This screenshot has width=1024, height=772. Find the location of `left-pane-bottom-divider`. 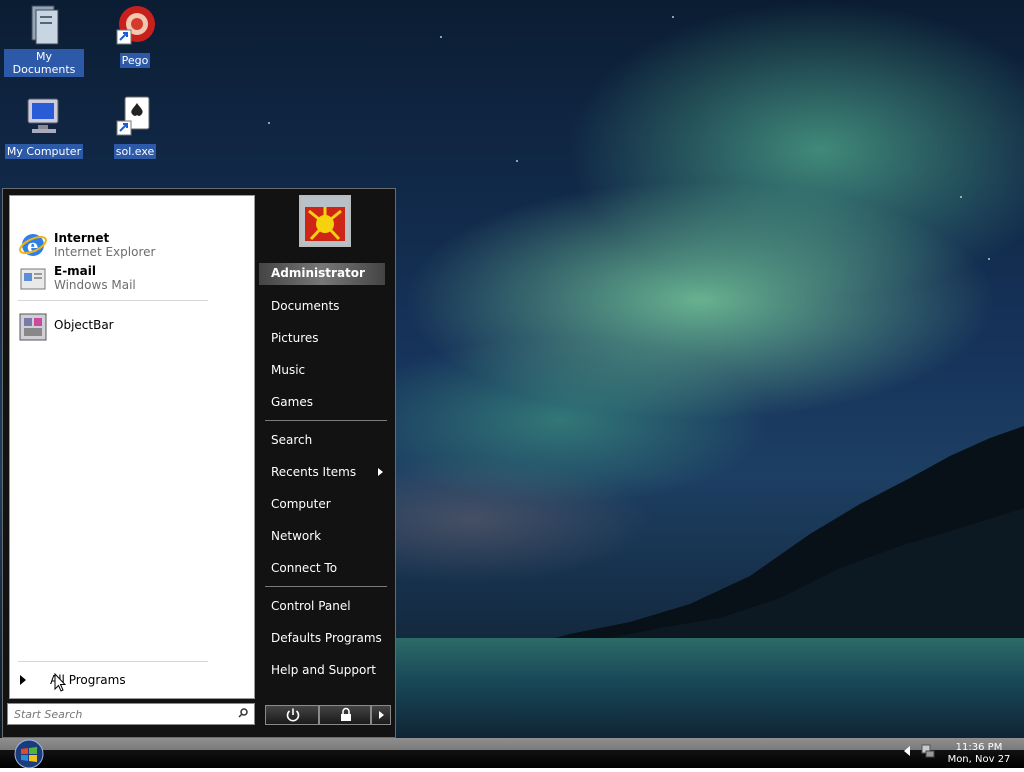

left-pane-bottom-divider is located at coordinates (113, 661).